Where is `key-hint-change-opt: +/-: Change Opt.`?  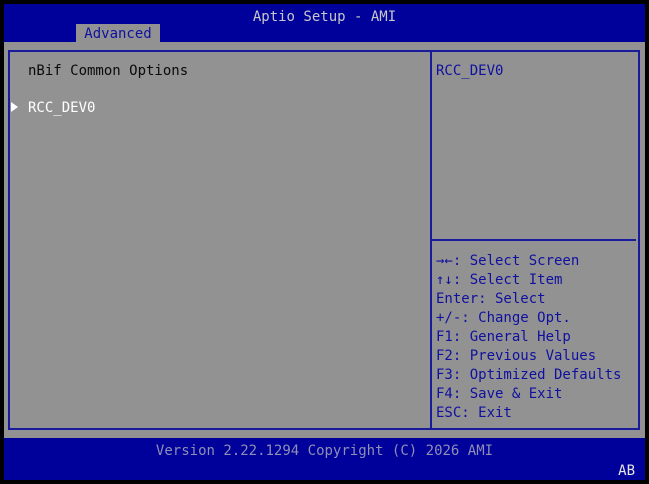
key-hint-change-opt: +/-: Change Opt. is located at coordinates (503, 318).